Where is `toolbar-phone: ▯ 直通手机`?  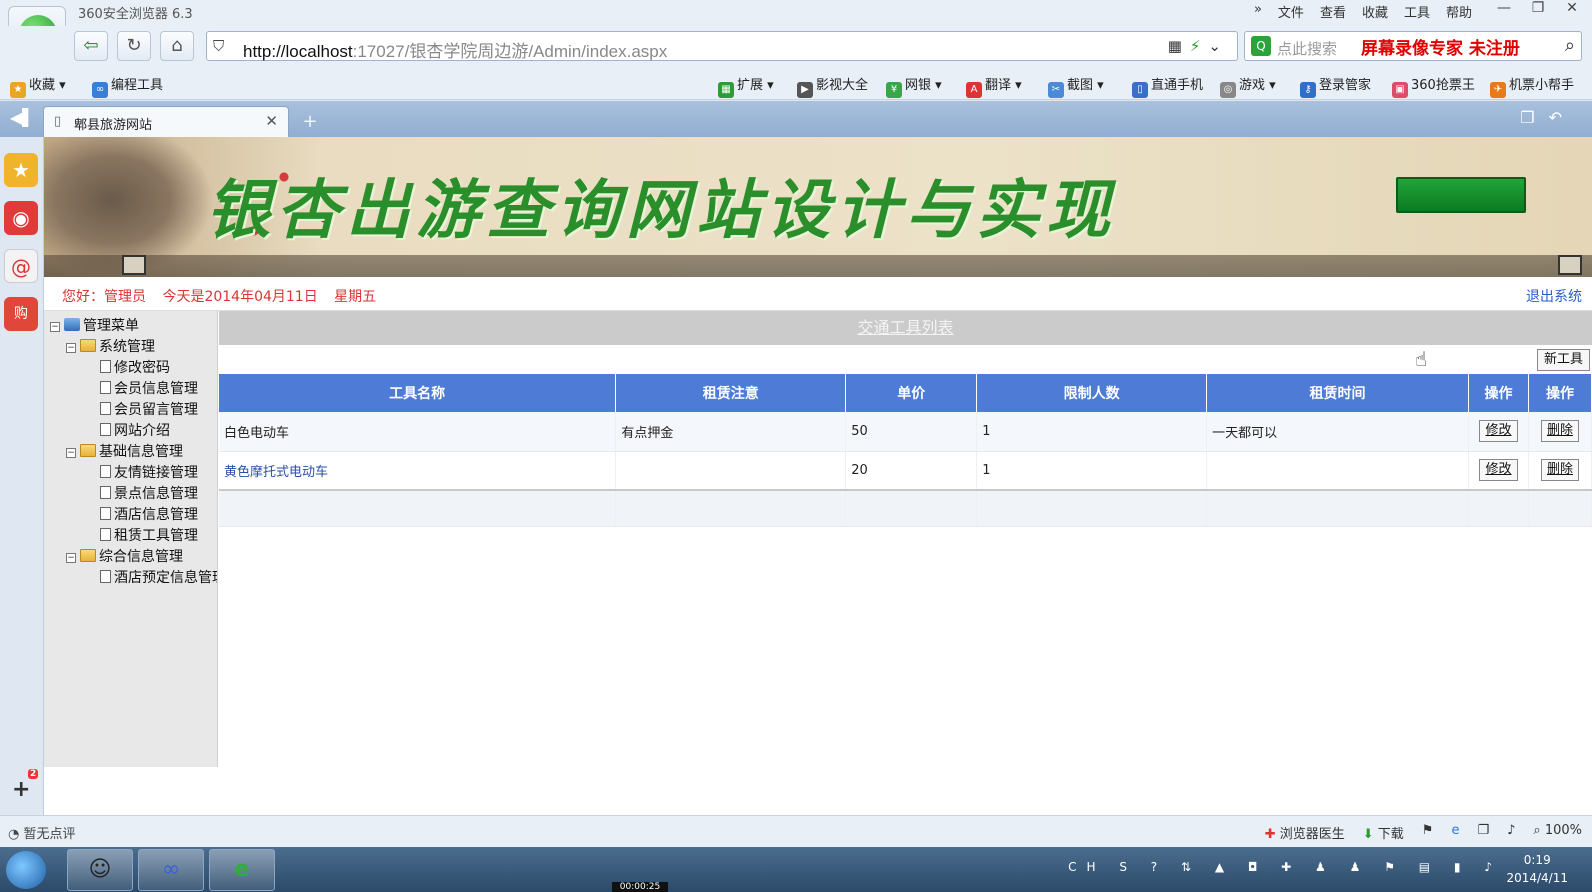 toolbar-phone: ▯ 直通手机 is located at coordinates (1167, 86).